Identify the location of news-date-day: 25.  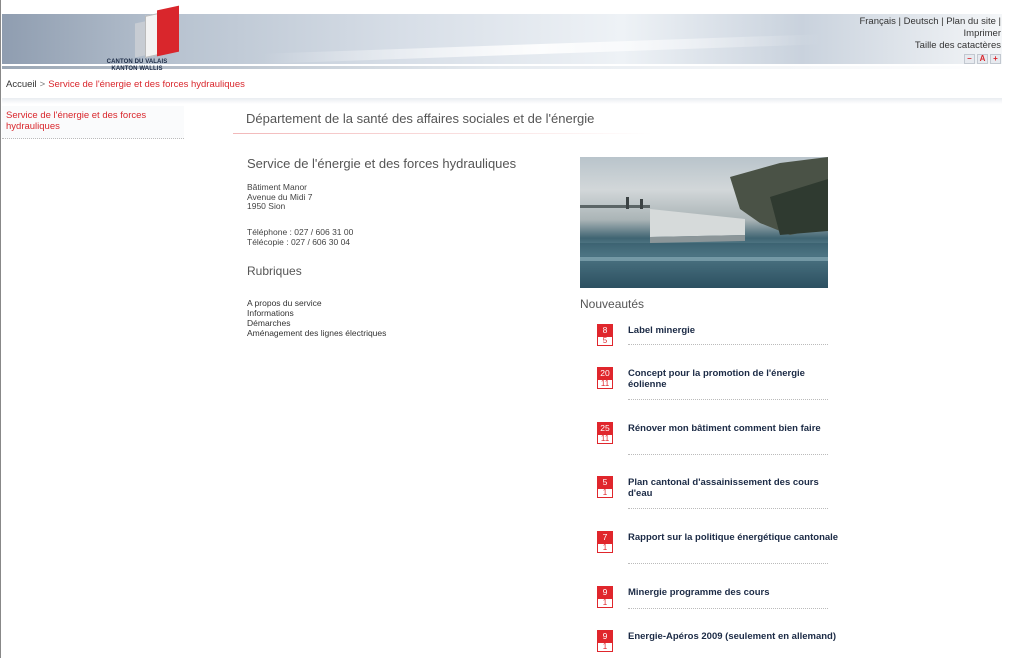
(605, 428).